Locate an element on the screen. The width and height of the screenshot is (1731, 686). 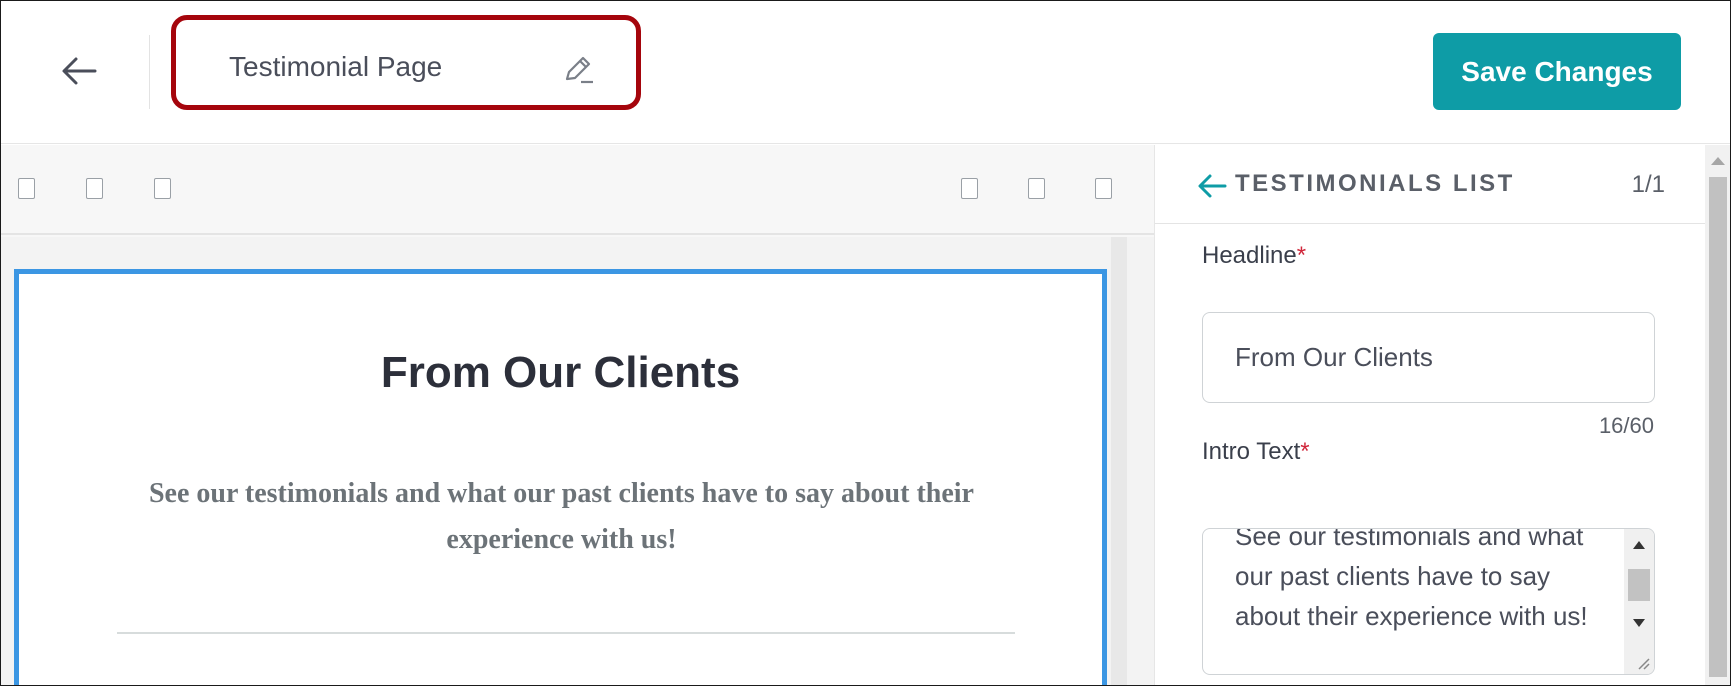
intro-text-label-text: Intro Text is located at coordinates (1251, 451).